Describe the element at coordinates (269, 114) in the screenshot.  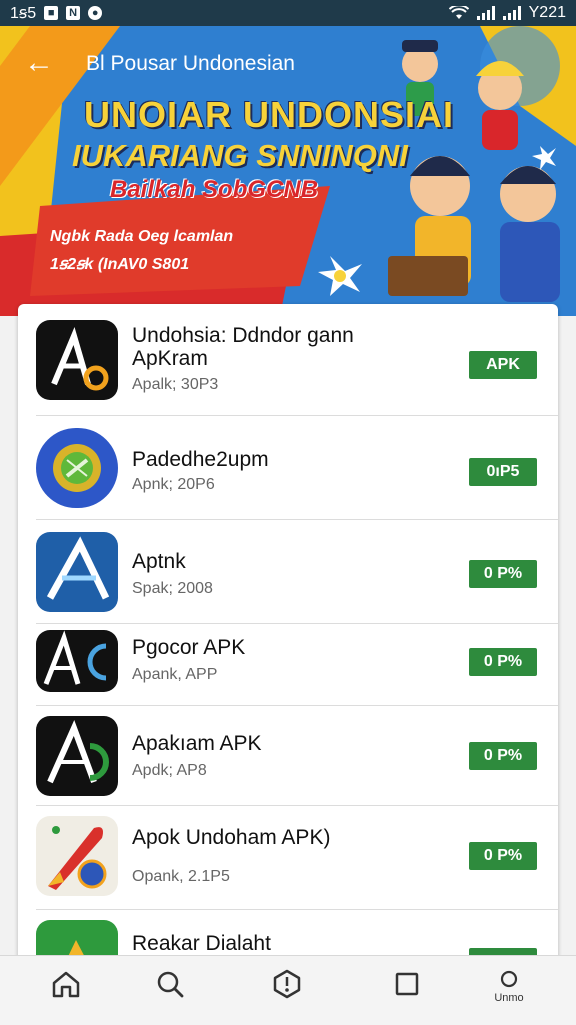
I see `hero-headline: UNOIAR UNDONSIAI` at that location.